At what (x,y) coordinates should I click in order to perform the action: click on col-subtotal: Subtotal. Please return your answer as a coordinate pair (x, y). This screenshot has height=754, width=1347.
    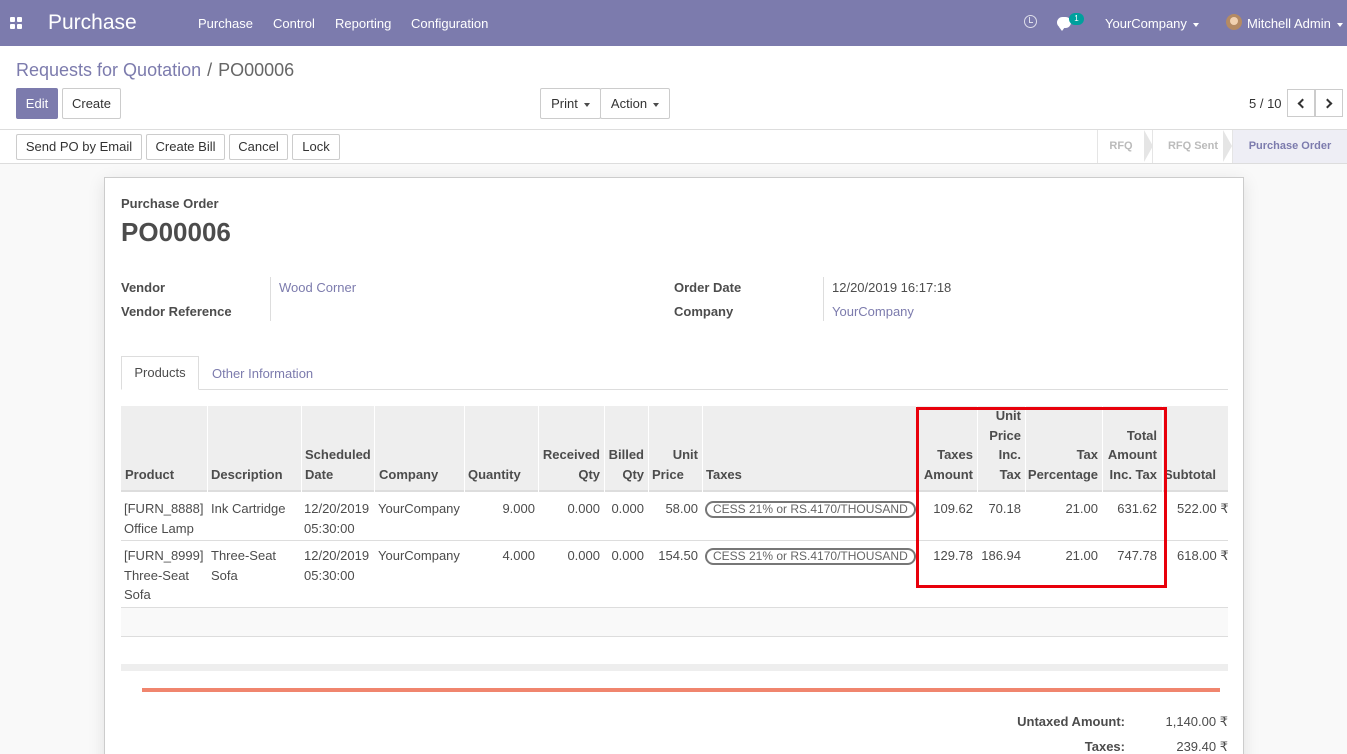
    Looking at the image, I should click on (1190, 475).